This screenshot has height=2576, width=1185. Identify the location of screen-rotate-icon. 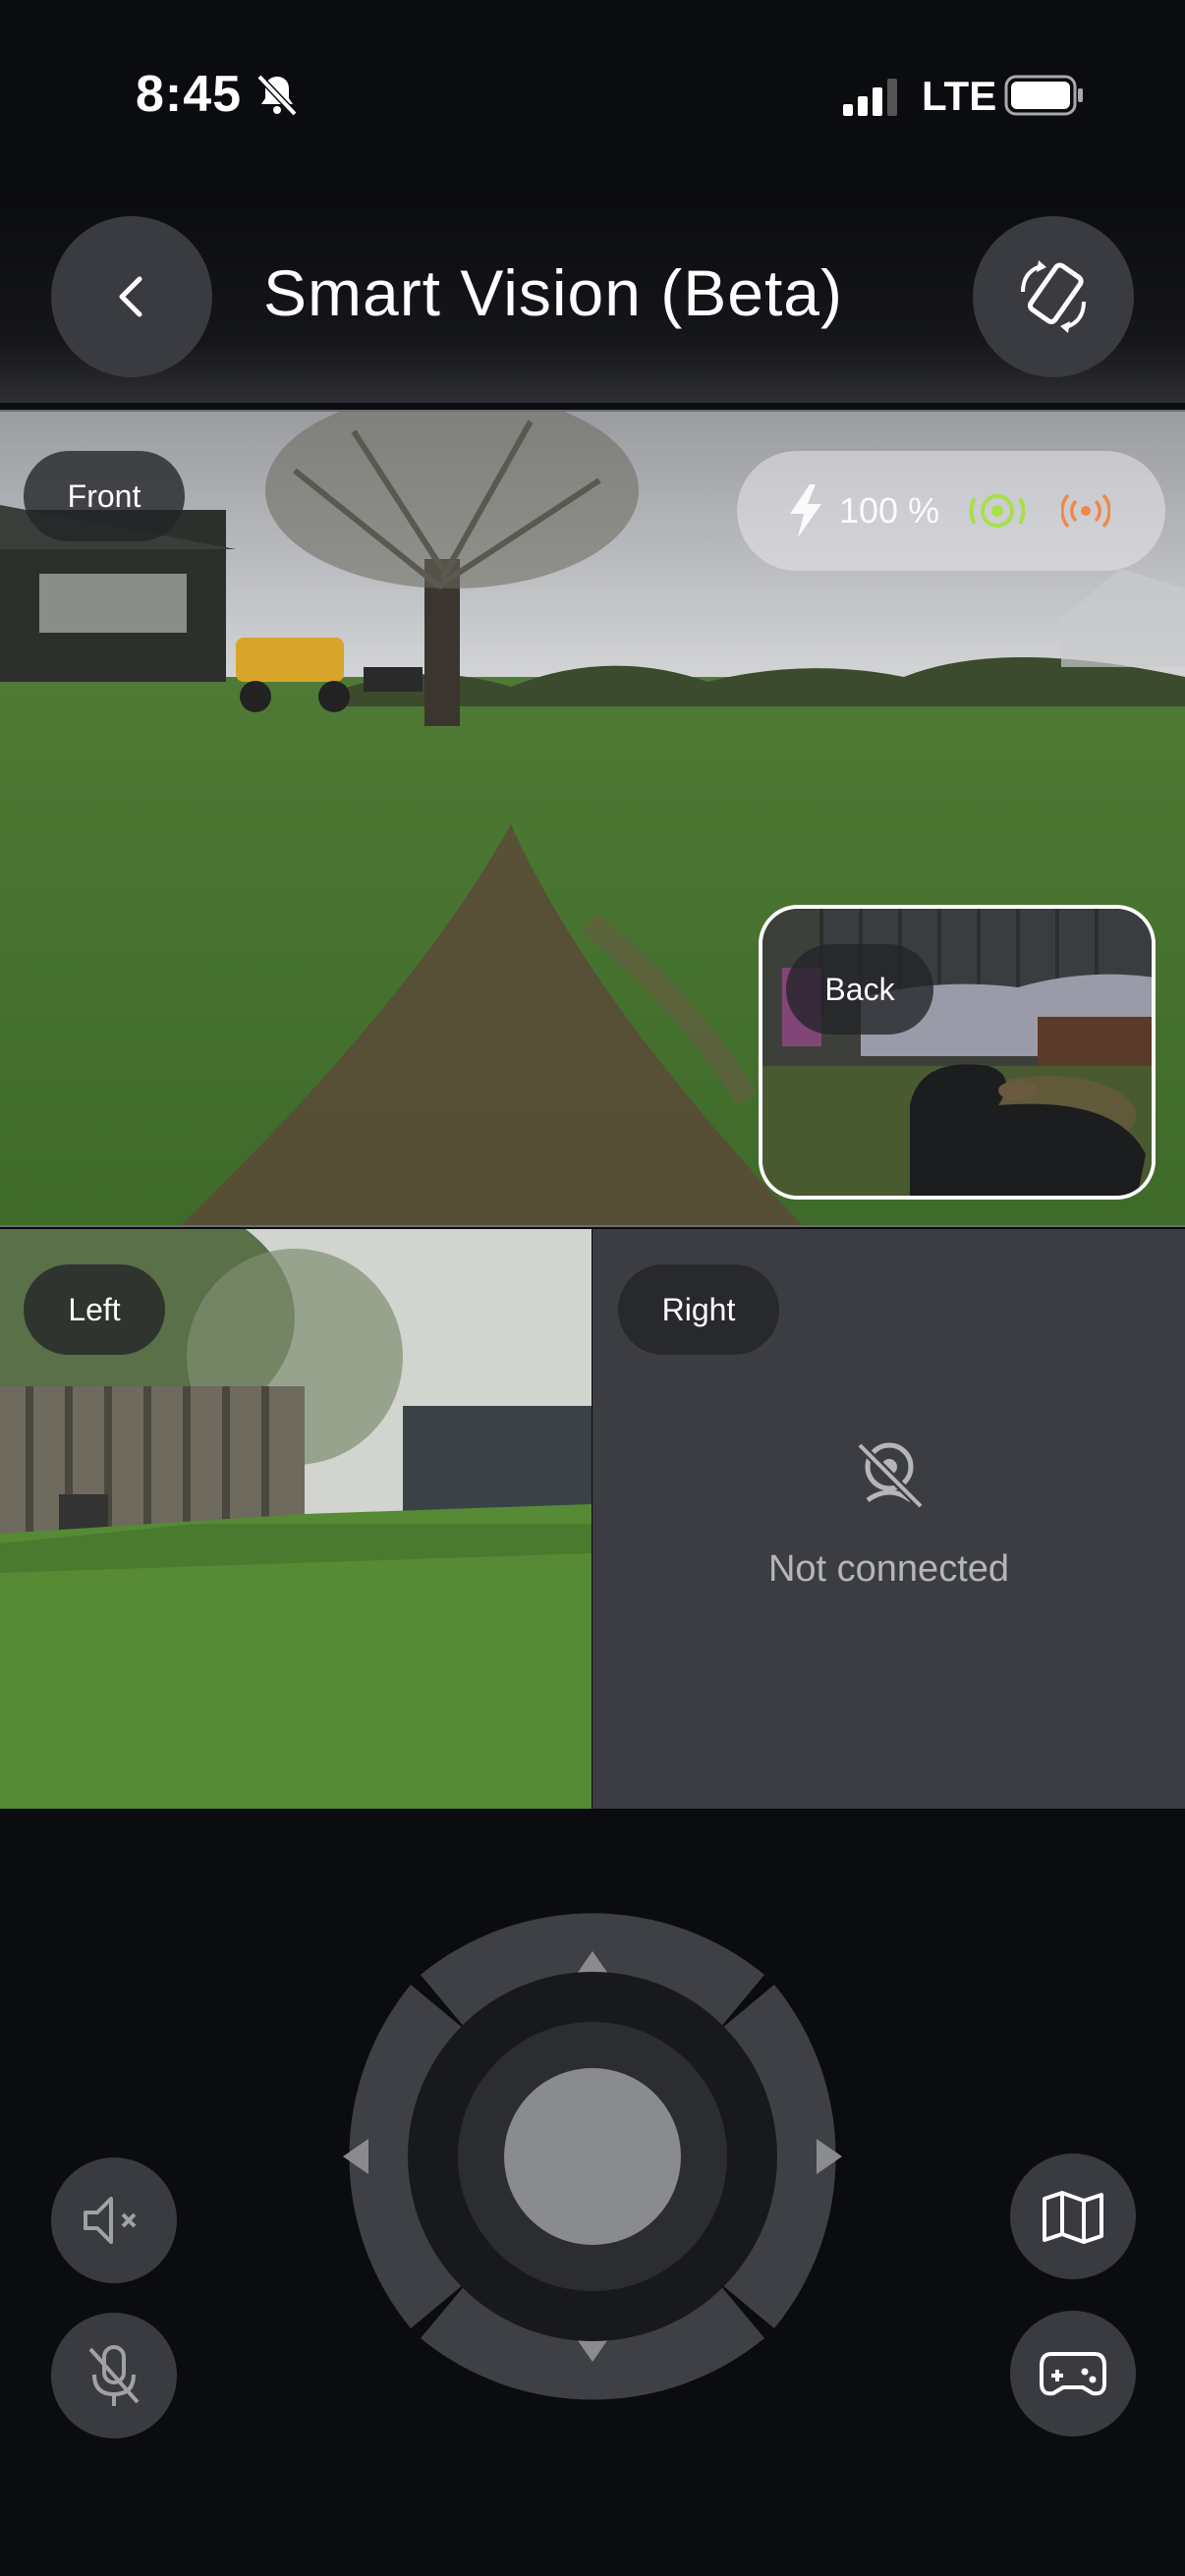
(1053, 296).